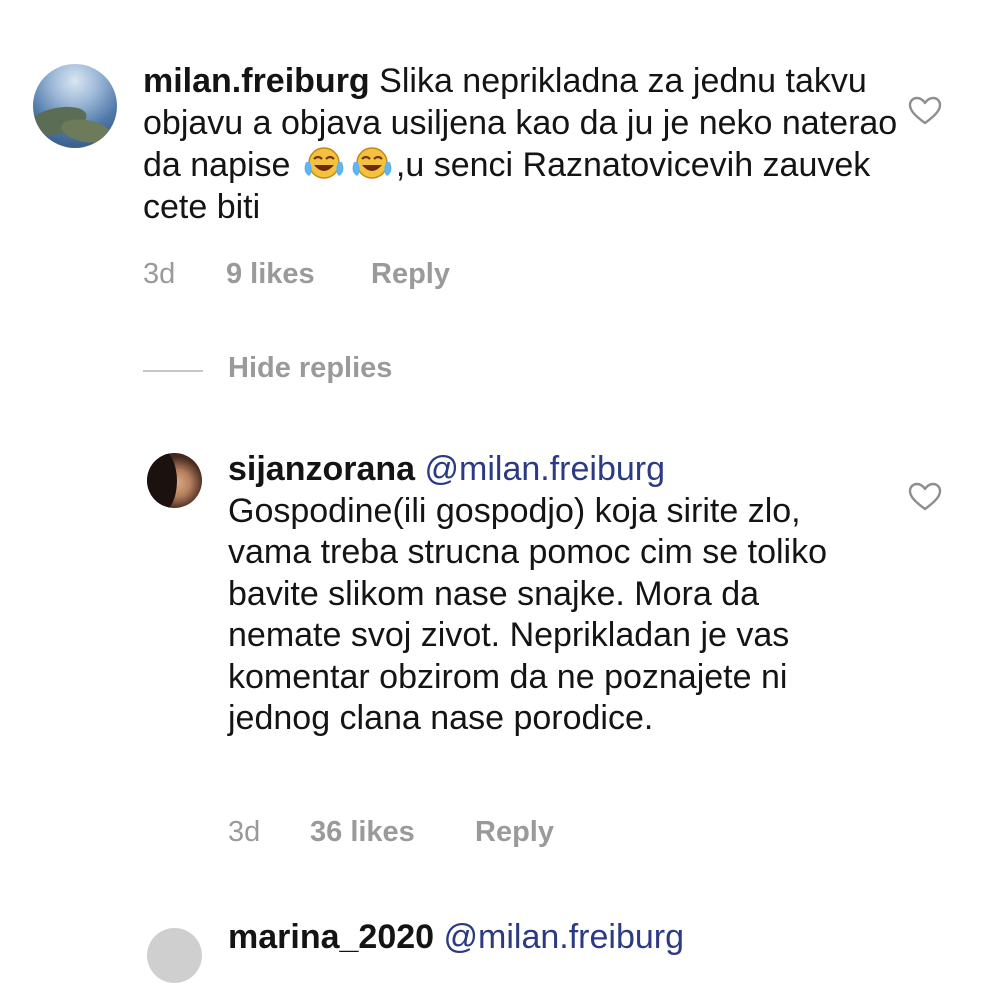 This screenshot has width=1000, height=983. What do you see at coordinates (321, 469) in the screenshot?
I see `comment-username: sijanzorana` at bounding box center [321, 469].